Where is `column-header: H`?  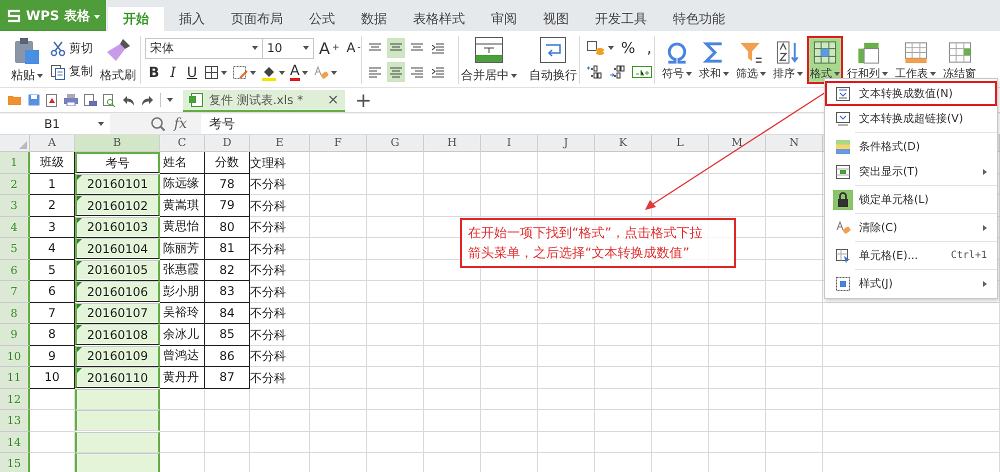 column-header: H is located at coordinates (452, 143).